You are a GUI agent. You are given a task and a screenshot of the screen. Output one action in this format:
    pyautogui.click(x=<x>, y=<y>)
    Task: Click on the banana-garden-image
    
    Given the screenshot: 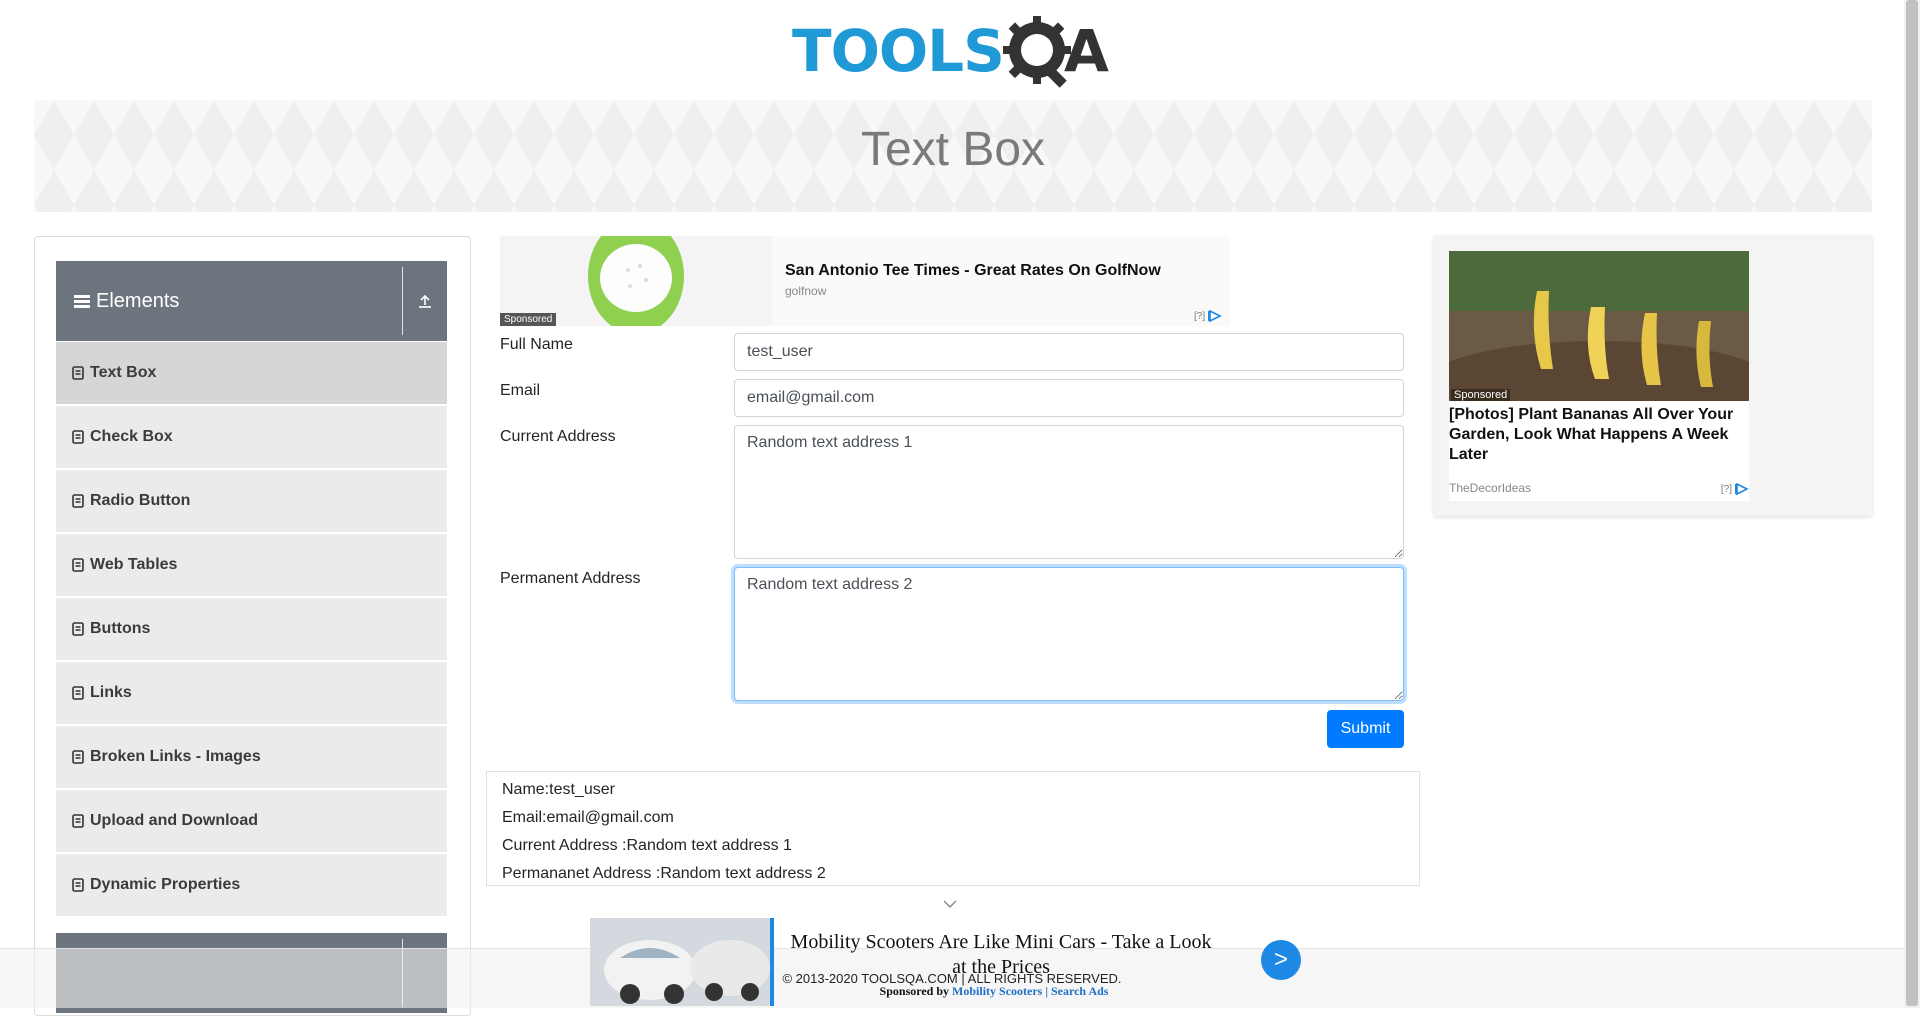 What is the action you would take?
    pyautogui.click(x=1599, y=326)
    